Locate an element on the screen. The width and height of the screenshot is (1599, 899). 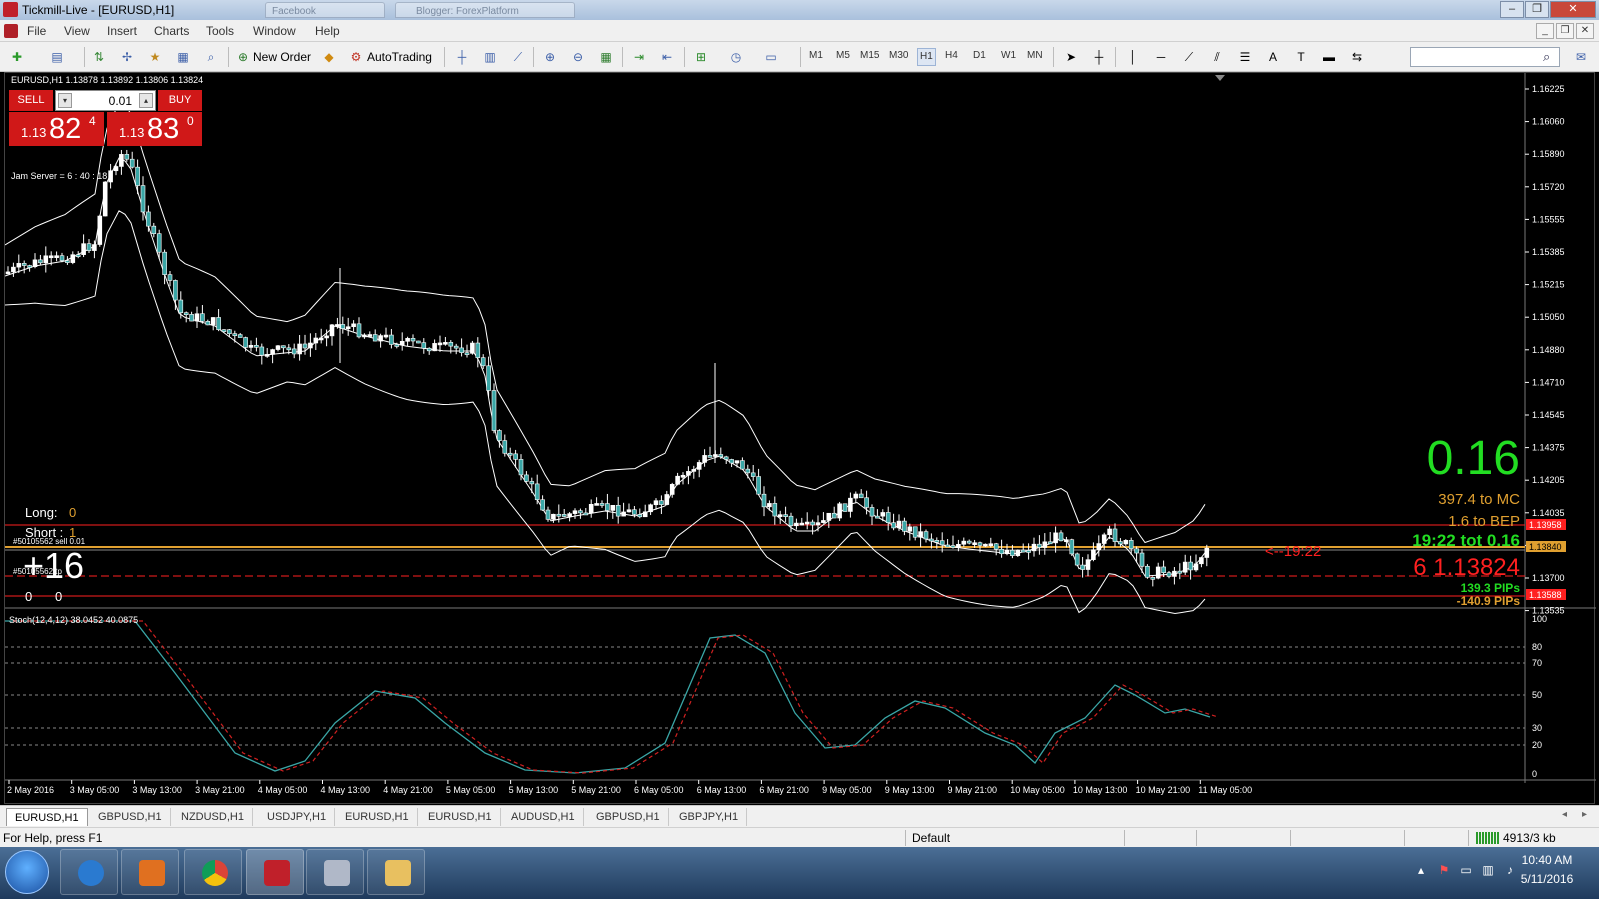
taskbar-snipping is located at coordinates (335, 872).